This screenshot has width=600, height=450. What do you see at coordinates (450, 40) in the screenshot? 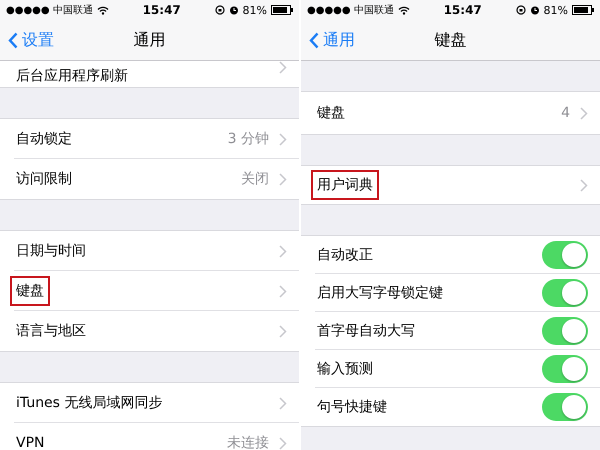
I see `page-title: 键盘` at bounding box center [450, 40].